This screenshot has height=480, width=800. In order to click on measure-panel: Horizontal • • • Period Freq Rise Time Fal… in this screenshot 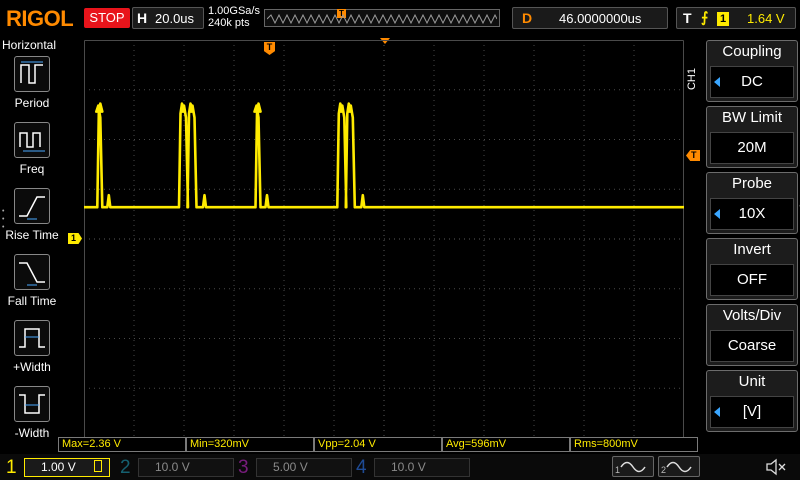, I will do `click(31, 246)`.